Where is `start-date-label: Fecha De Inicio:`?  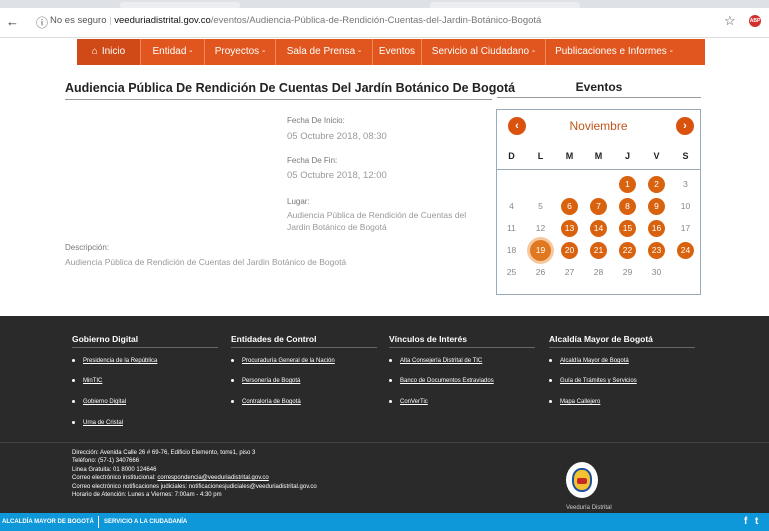 start-date-label: Fecha De Inicio: is located at coordinates (316, 120).